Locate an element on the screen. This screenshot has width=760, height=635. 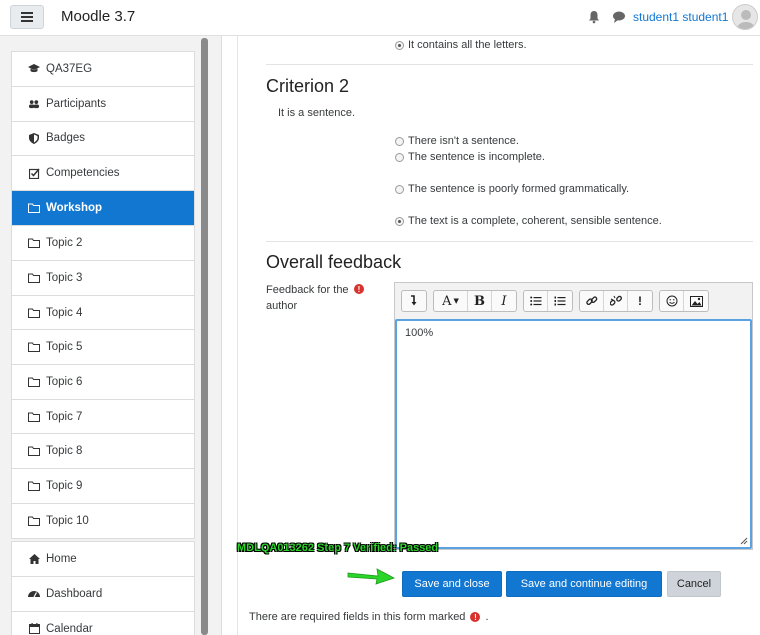
toolbar-group-lists is located at coordinates (548, 301).